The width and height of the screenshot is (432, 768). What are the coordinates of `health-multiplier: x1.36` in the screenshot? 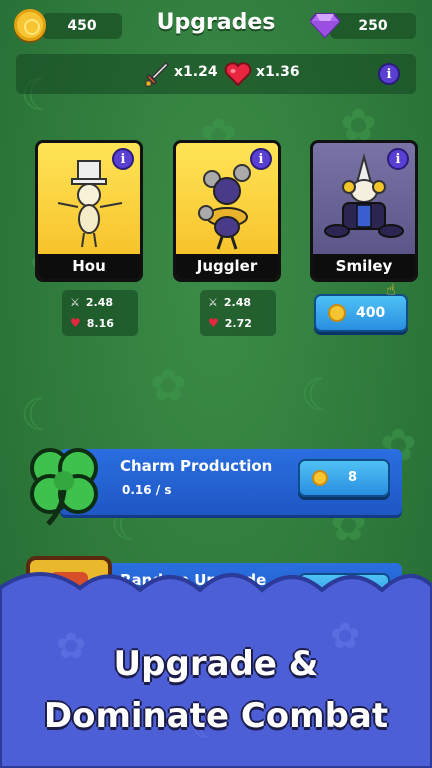 It's located at (278, 72).